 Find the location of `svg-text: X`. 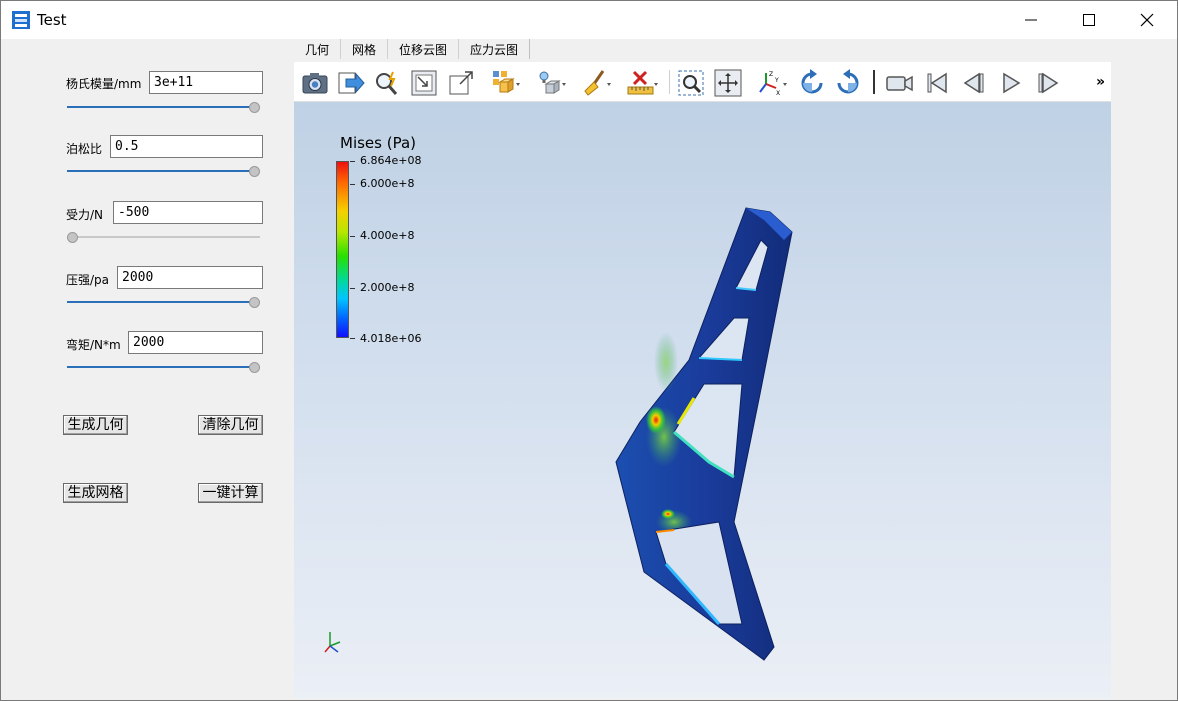

svg-text: X is located at coordinates (778, 93).